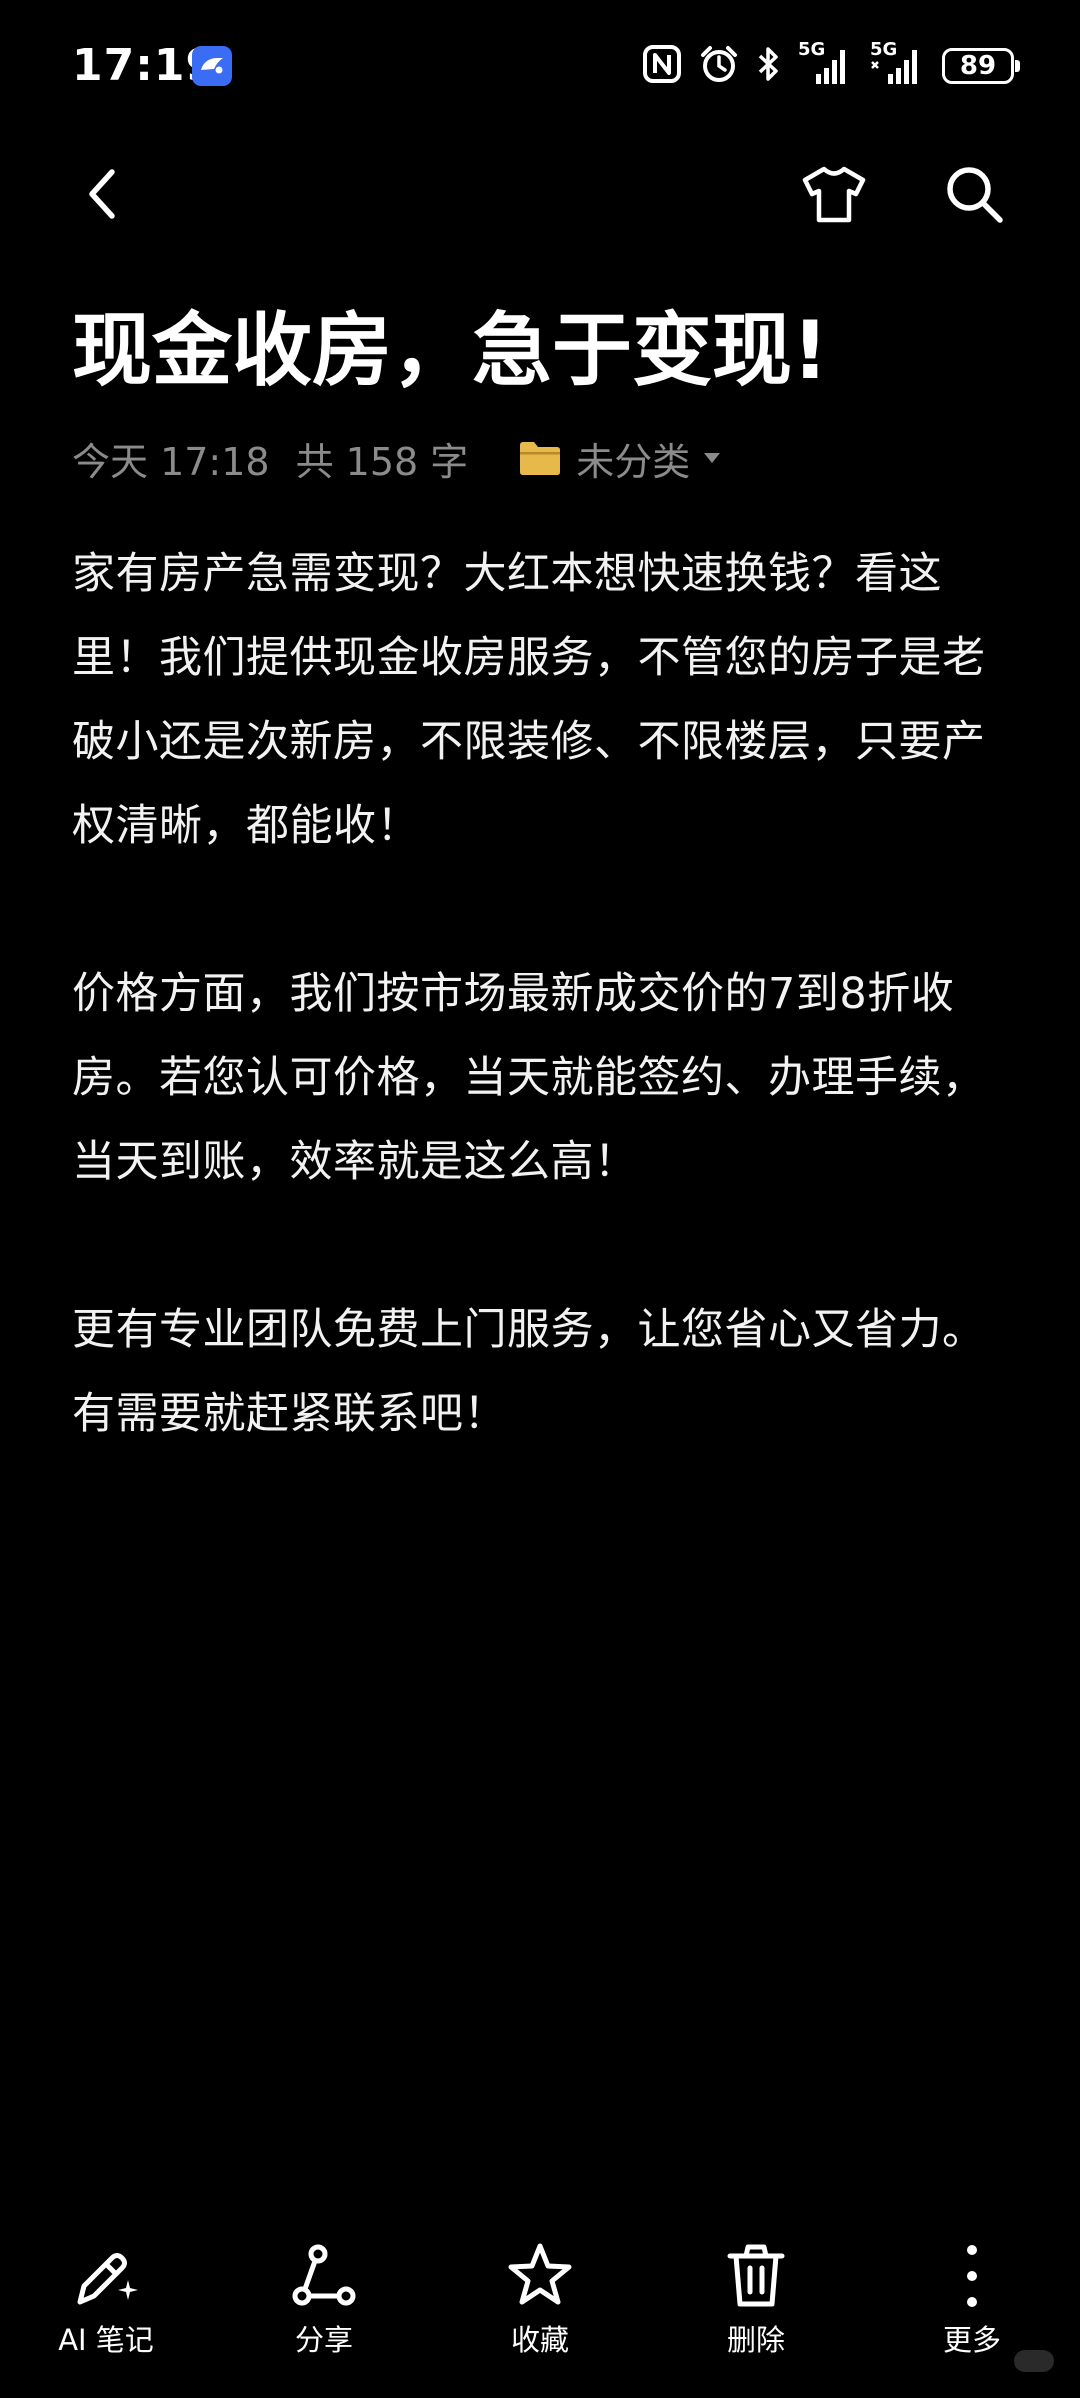  What do you see at coordinates (971, 2340) in the screenshot?
I see `more-label: 更多` at bounding box center [971, 2340].